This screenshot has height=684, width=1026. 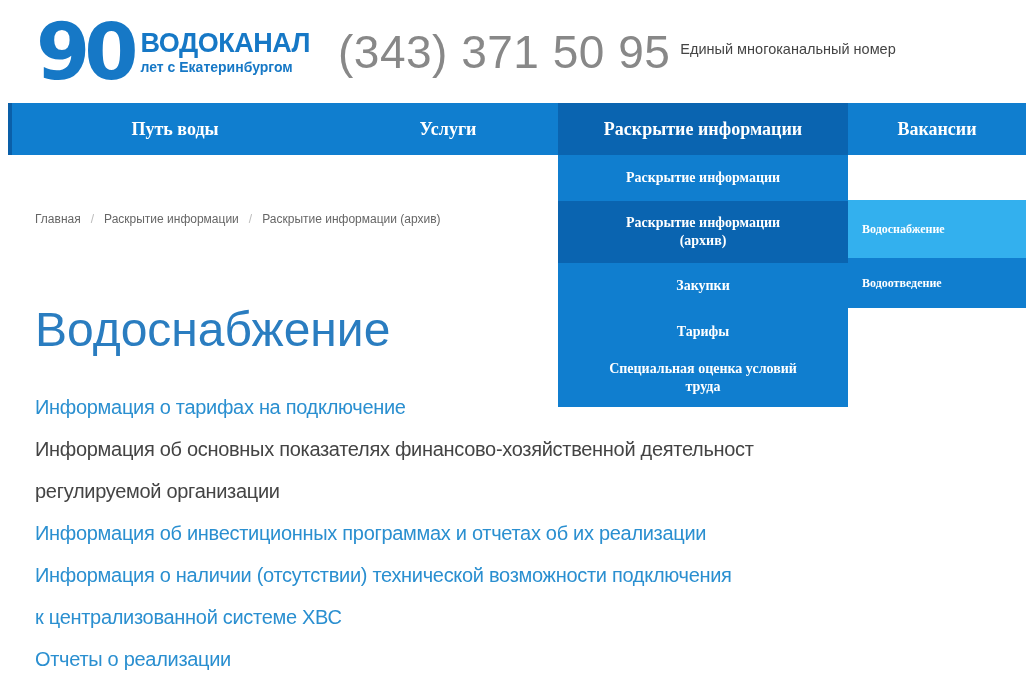 What do you see at coordinates (175, 129) in the screenshot?
I see `nav-tab: Путь воды` at bounding box center [175, 129].